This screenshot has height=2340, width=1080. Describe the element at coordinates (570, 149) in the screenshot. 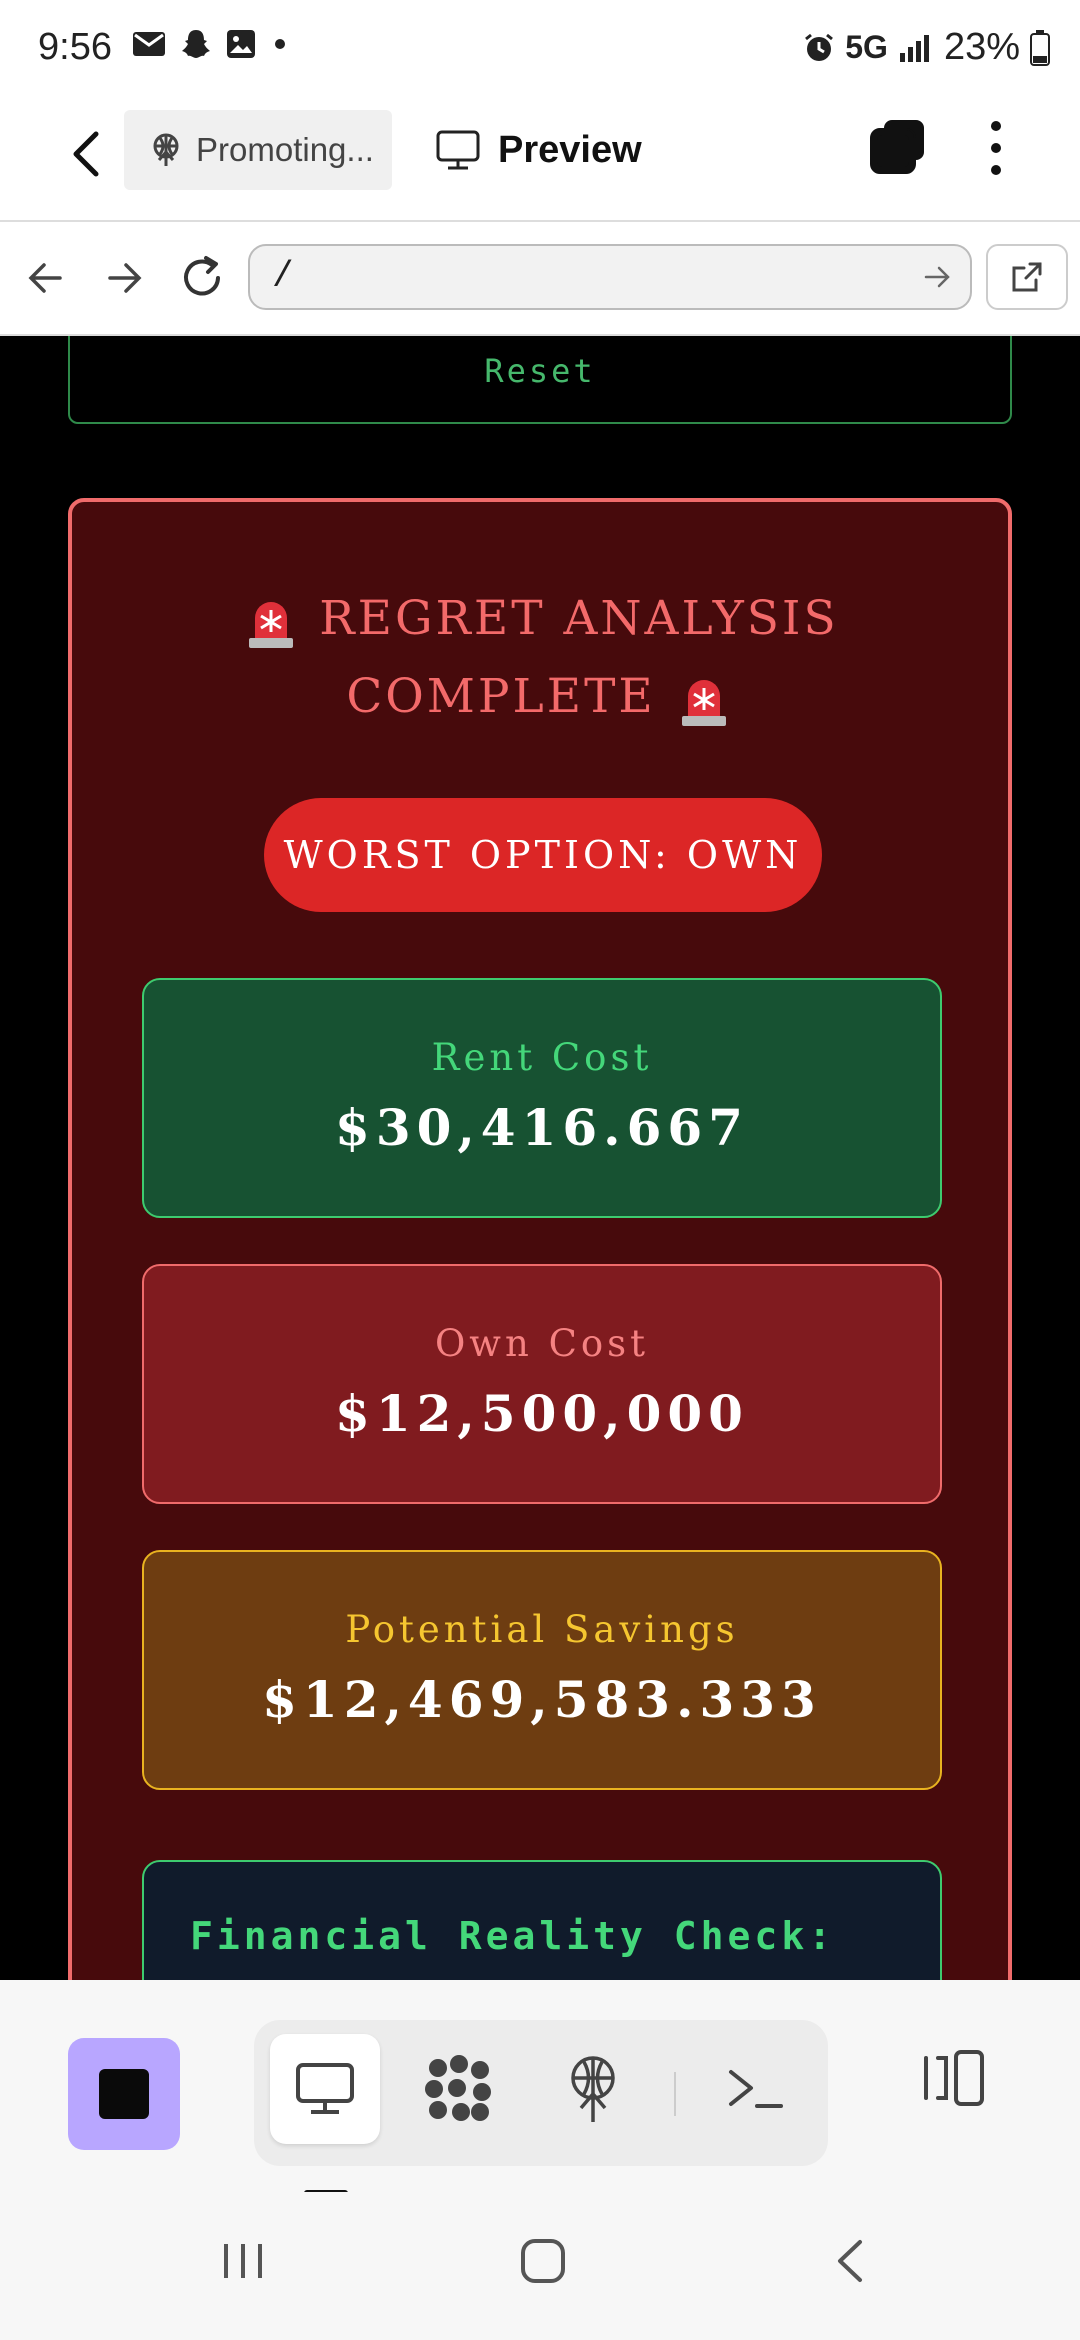

I see `preview-label: Preview` at that location.